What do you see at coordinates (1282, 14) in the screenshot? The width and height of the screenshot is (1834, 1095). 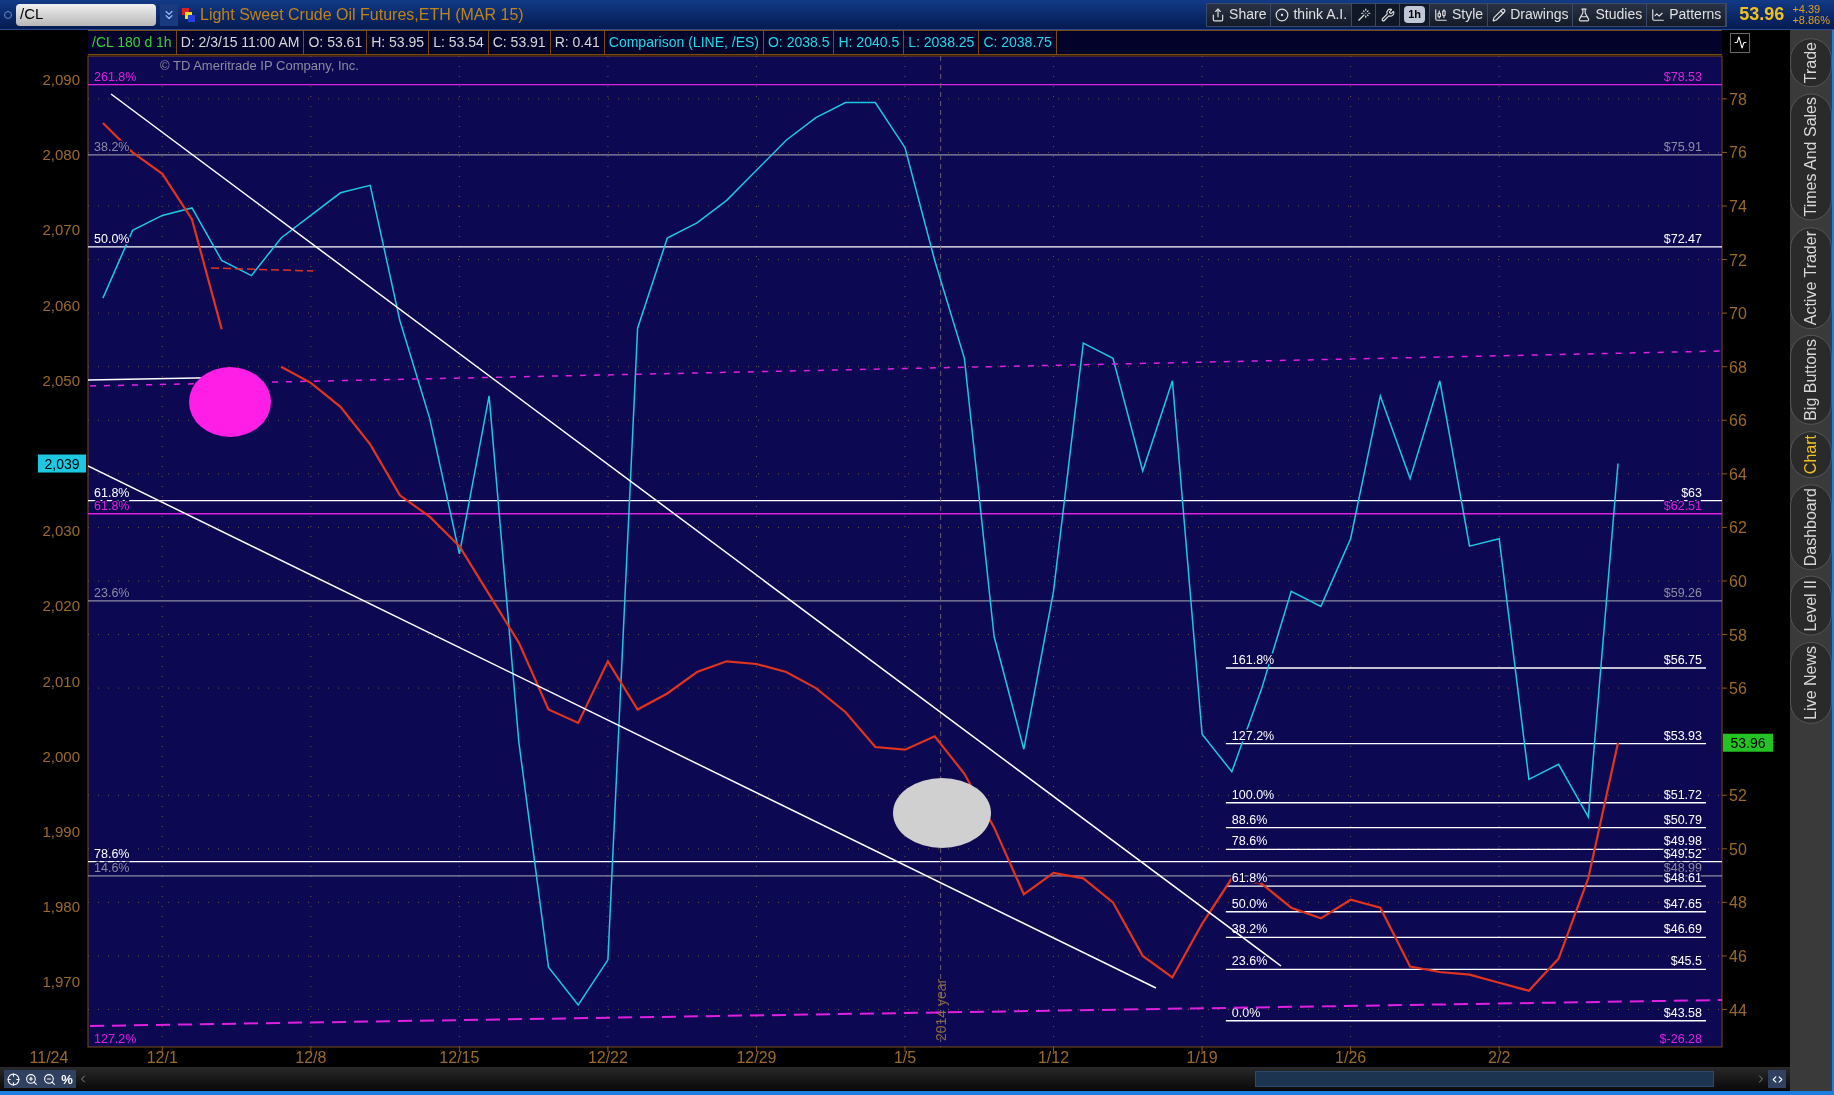 I see `circle-icon` at bounding box center [1282, 14].